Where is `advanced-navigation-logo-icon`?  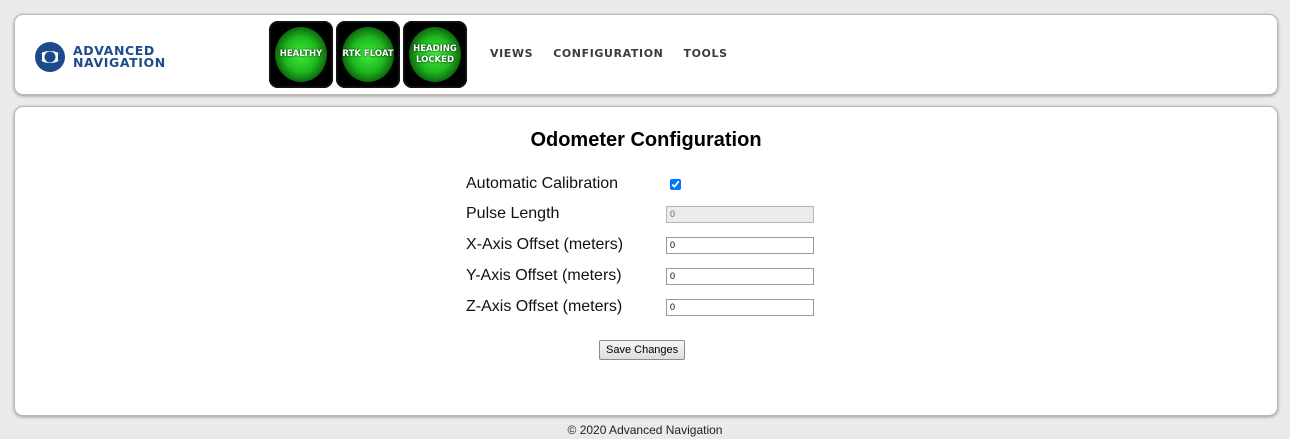
advanced-navigation-logo-icon is located at coordinates (50, 57).